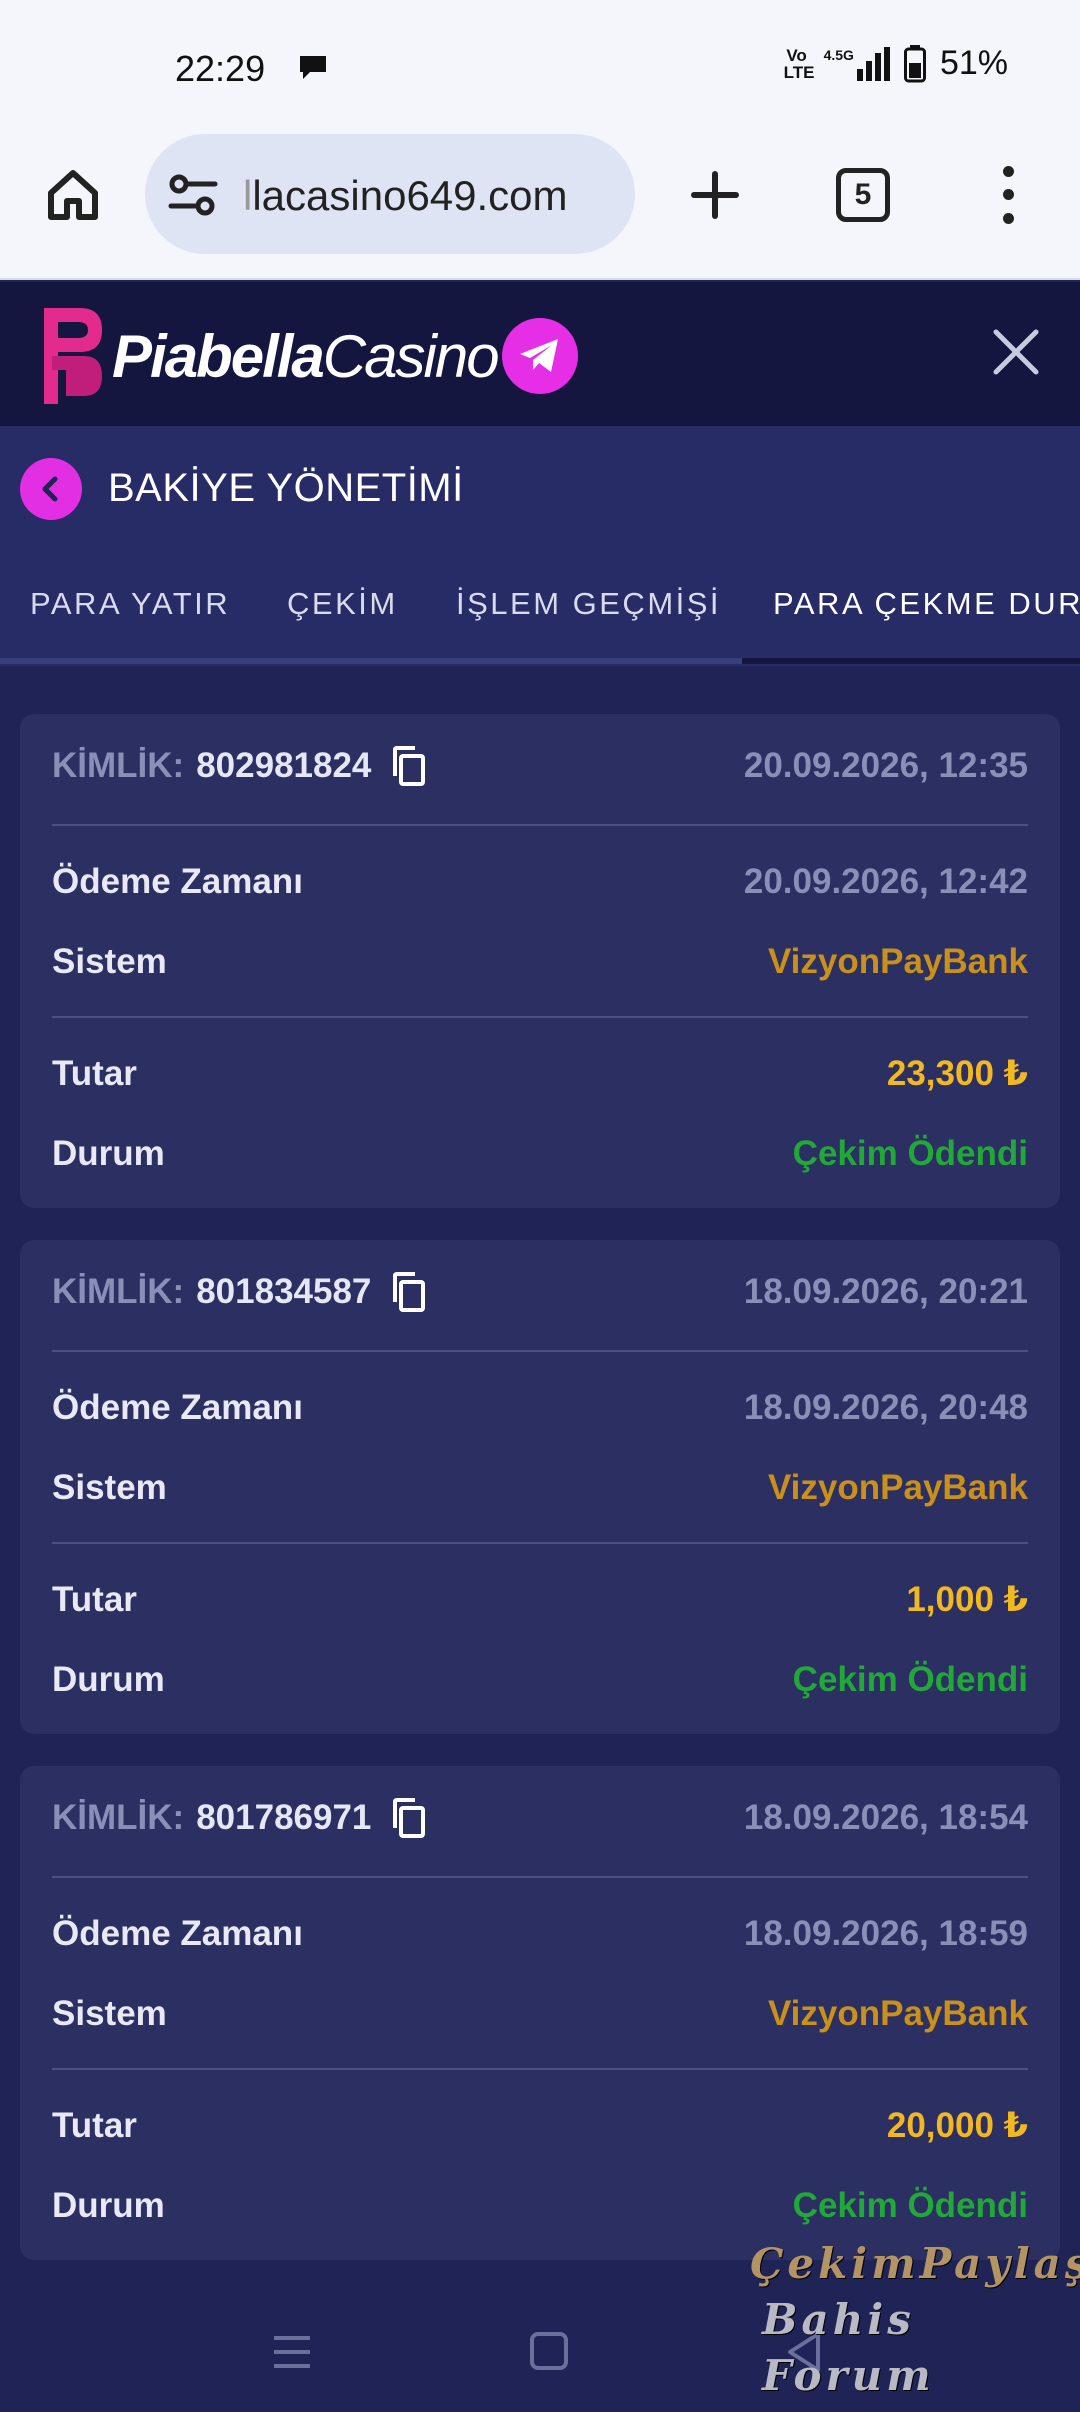 This screenshot has width=1080, height=2412. What do you see at coordinates (957, 1073) in the screenshot?
I see `amount-value: 23,300 ₺` at bounding box center [957, 1073].